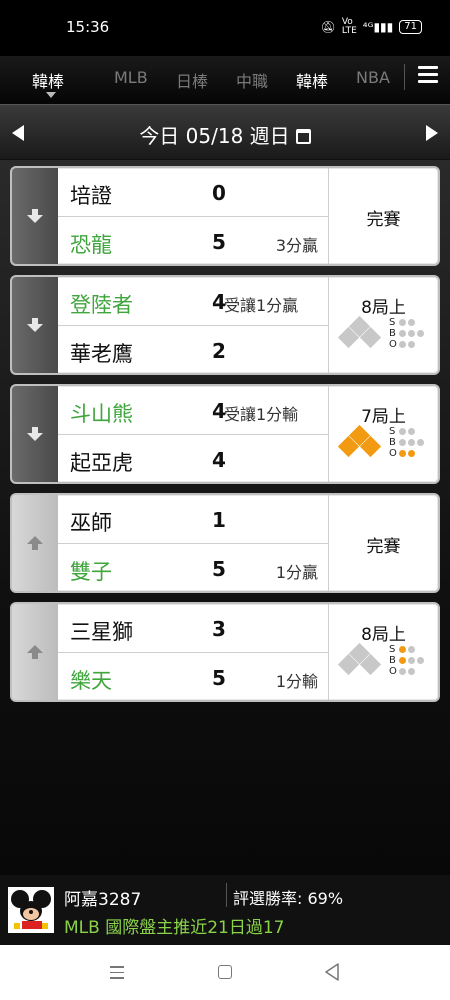 The image size is (450, 1000). What do you see at coordinates (219, 629) in the screenshot?
I see `away-team-score: 3` at bounding box center [219, 629].